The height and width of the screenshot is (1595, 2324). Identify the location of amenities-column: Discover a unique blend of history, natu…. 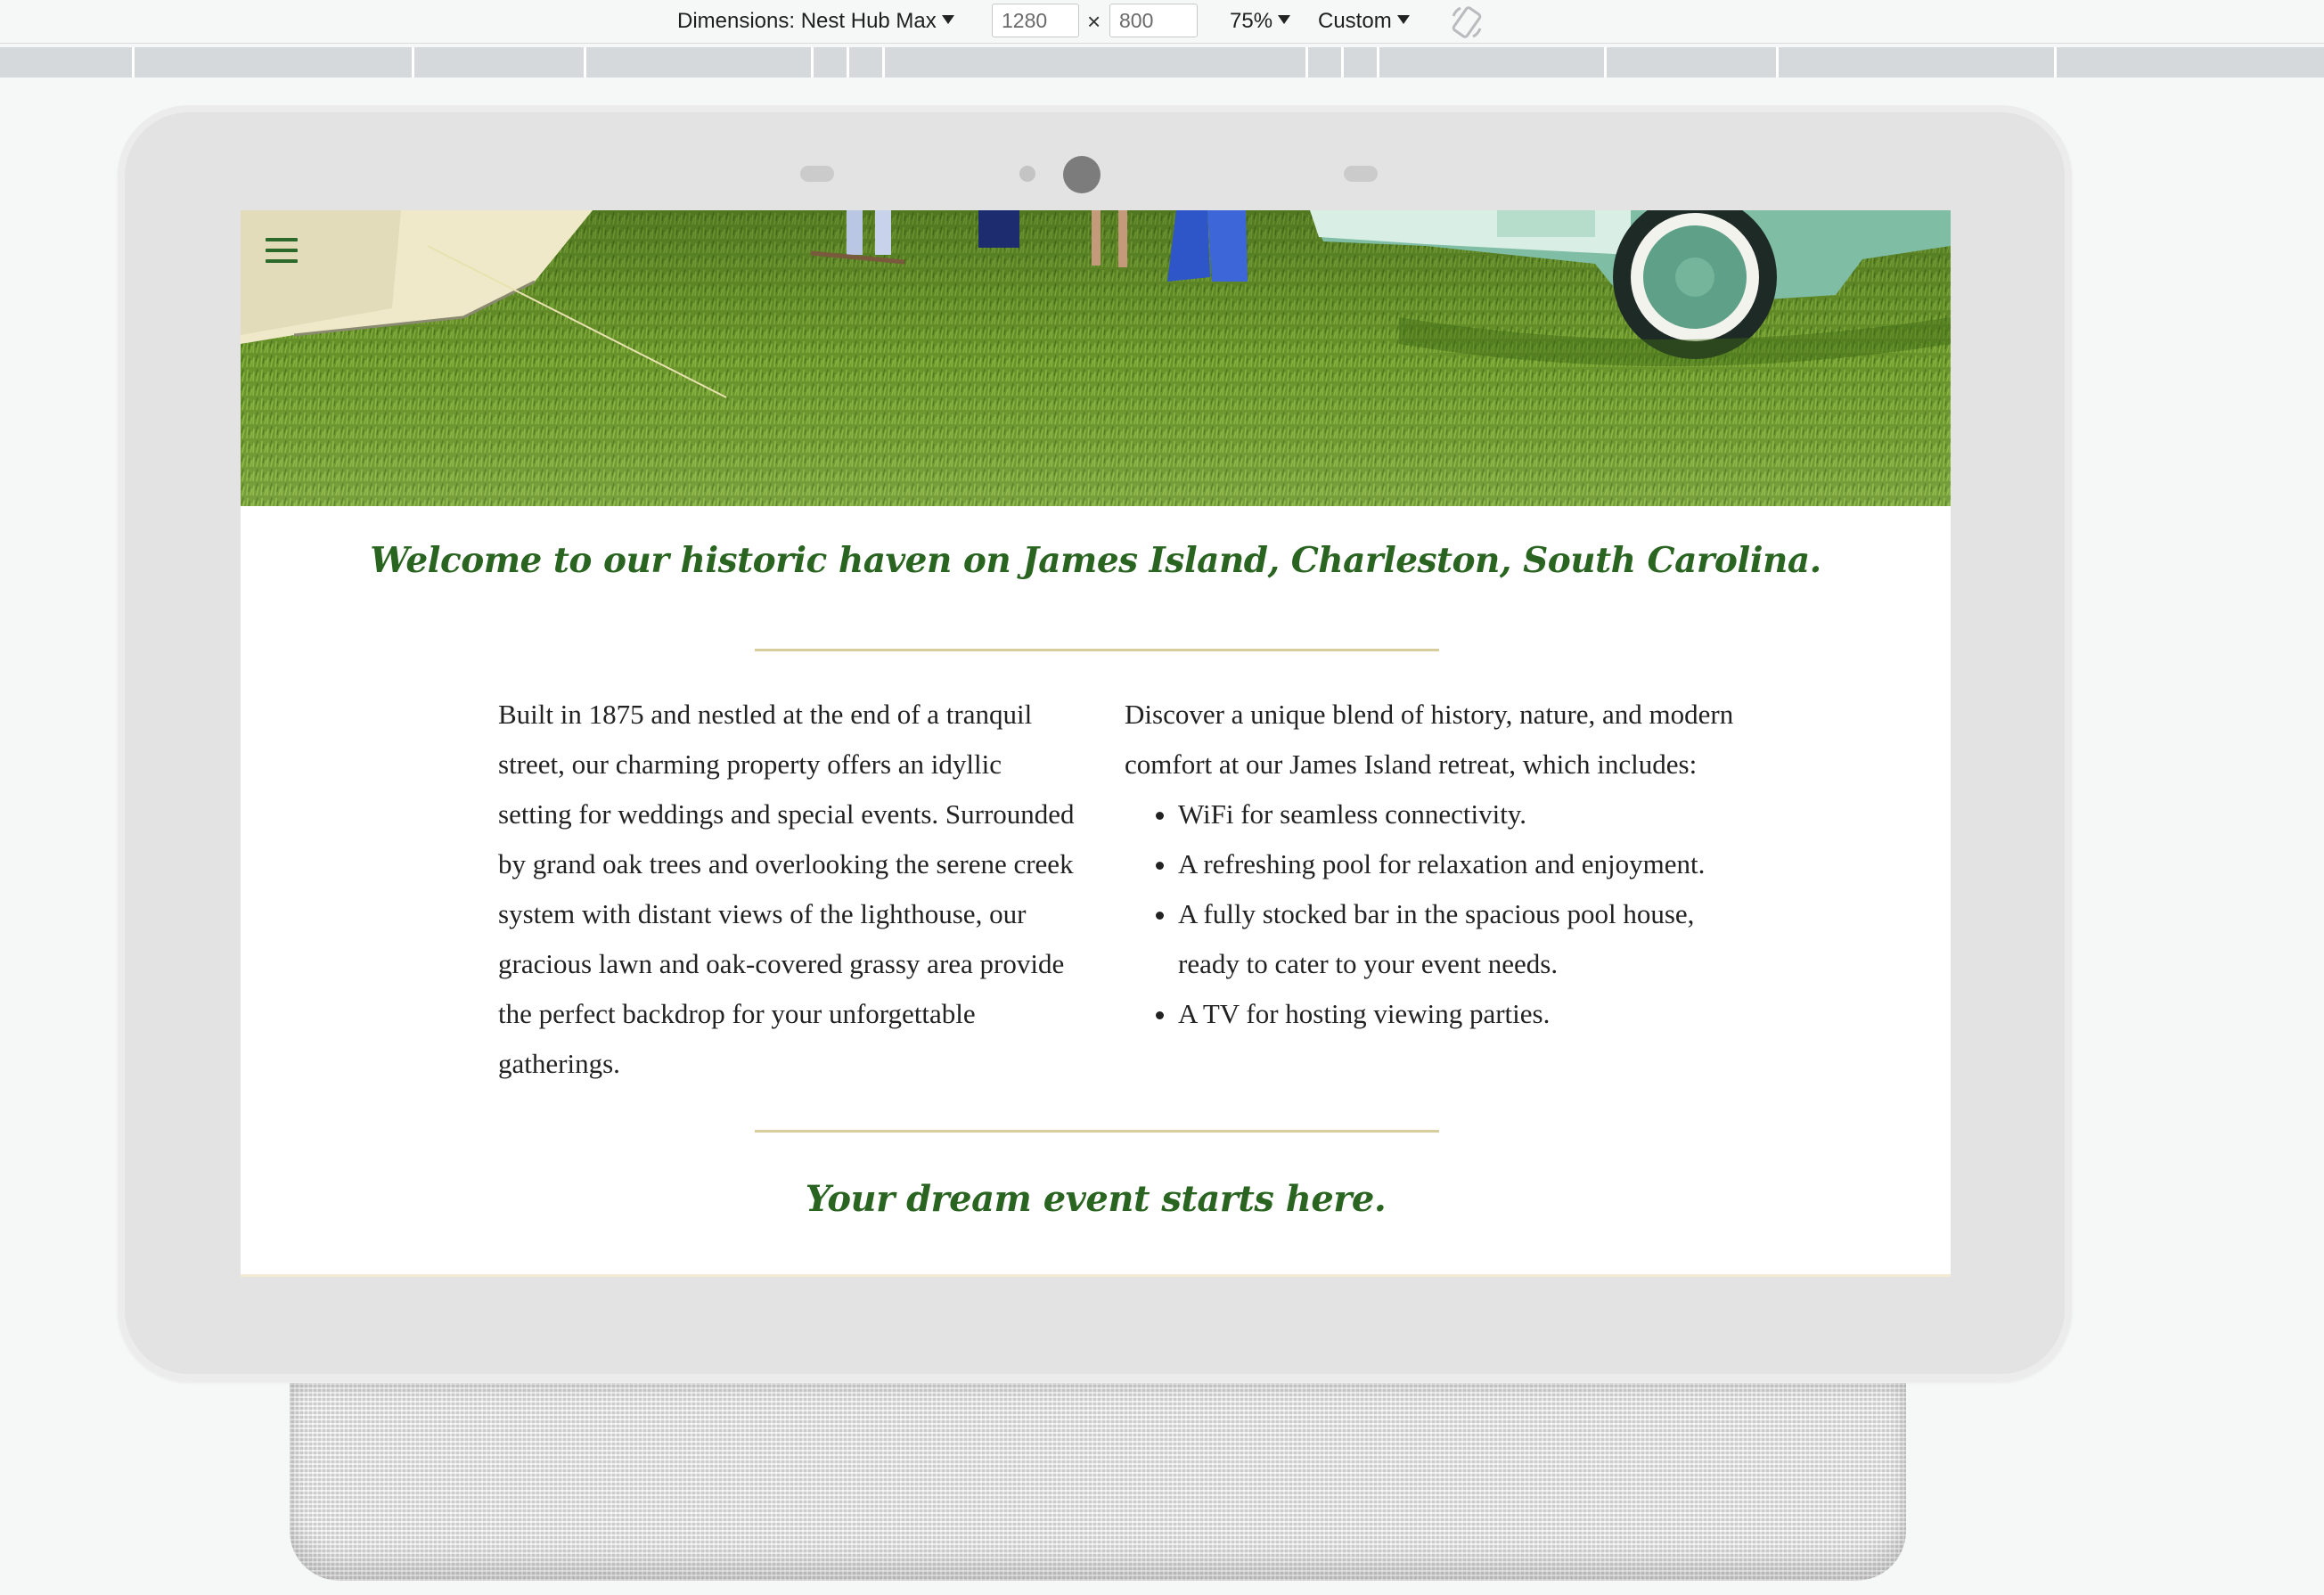
(1436, 865).